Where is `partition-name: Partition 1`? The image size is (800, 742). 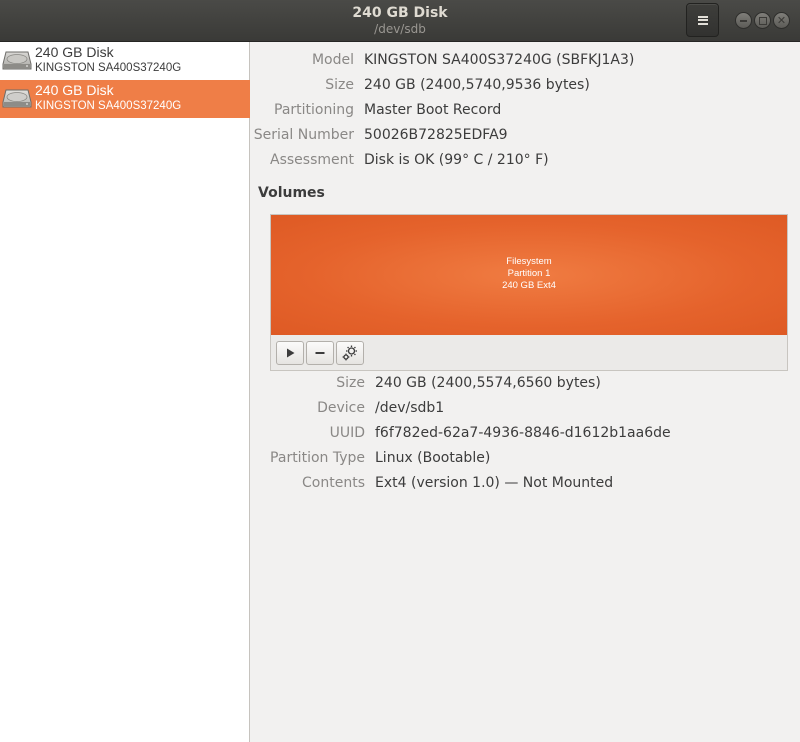
partition-name: Partition 1 is located at coordinates (529, 273).